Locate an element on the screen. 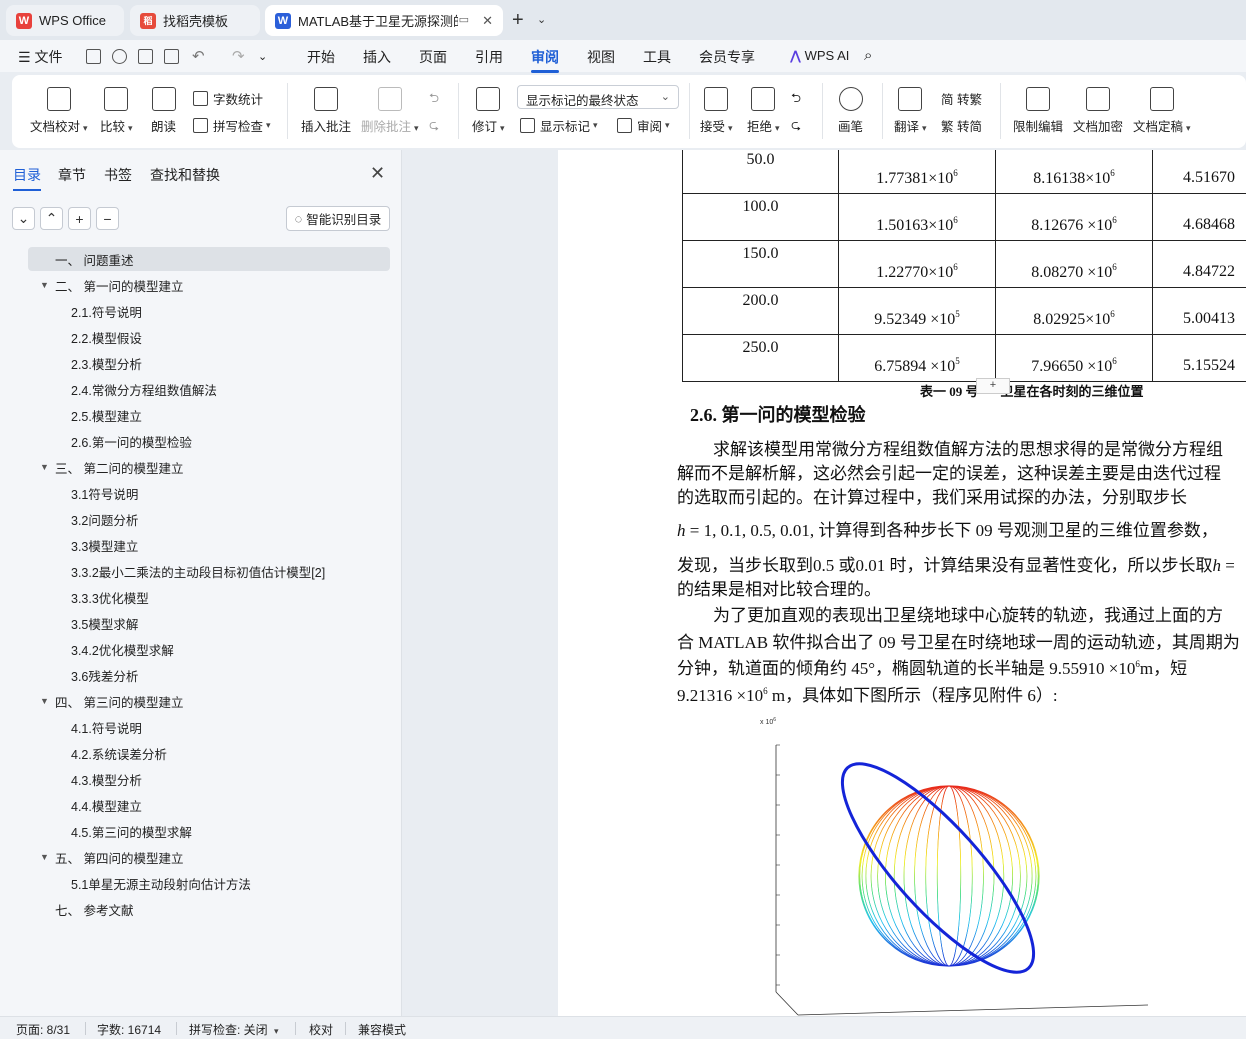 The image size is (1246, 1039). translate-button: 翻译 ▾ is located at coordinates (910, 111).